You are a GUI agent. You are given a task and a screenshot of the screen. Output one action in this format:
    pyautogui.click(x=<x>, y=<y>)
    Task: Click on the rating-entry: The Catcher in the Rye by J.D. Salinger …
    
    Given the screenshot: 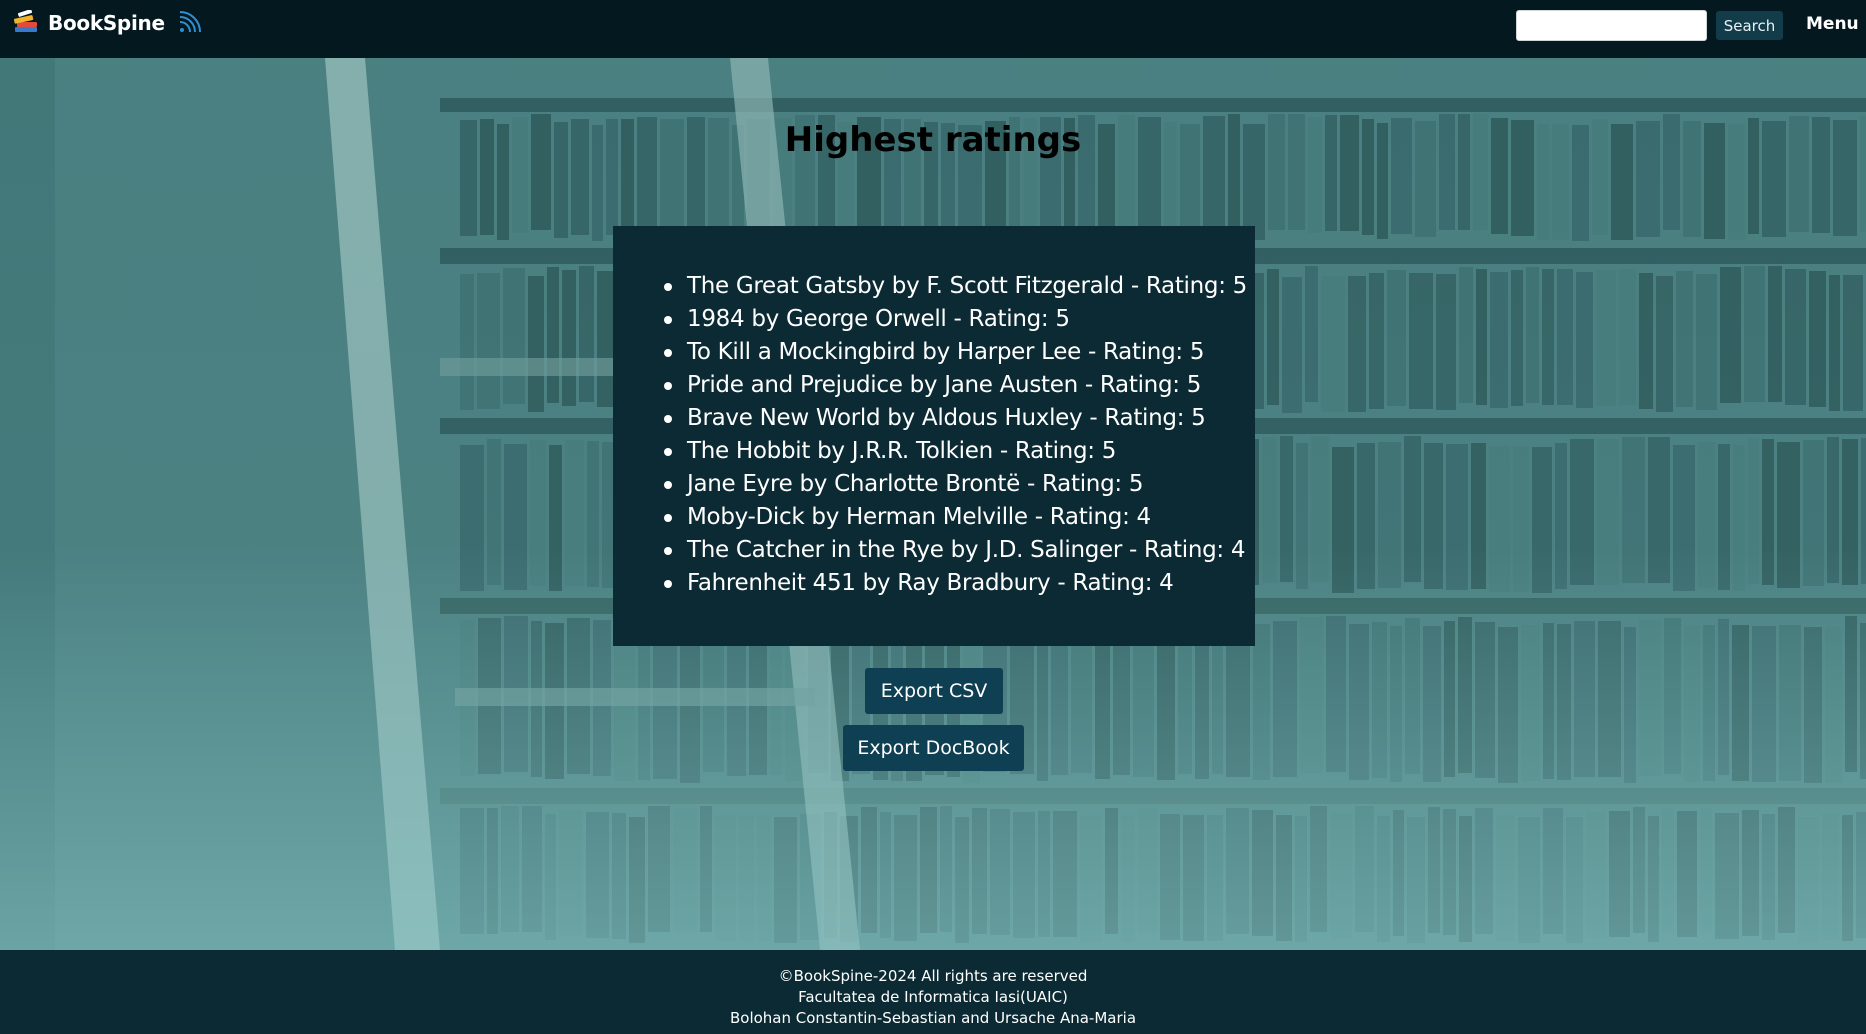 What is the action you would take?
    pyautogui.click(x=966, y=550)
    